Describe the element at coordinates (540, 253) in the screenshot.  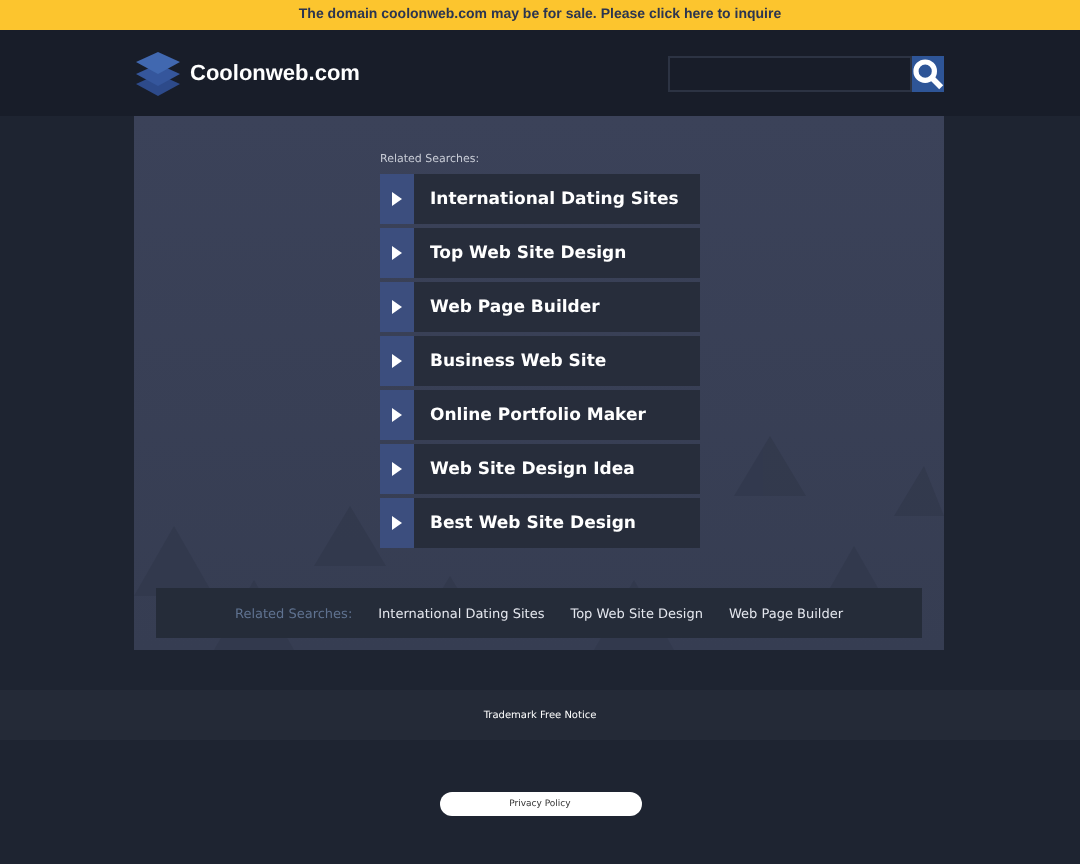
I see `related-search-link: Top Web Site Design` at that location.